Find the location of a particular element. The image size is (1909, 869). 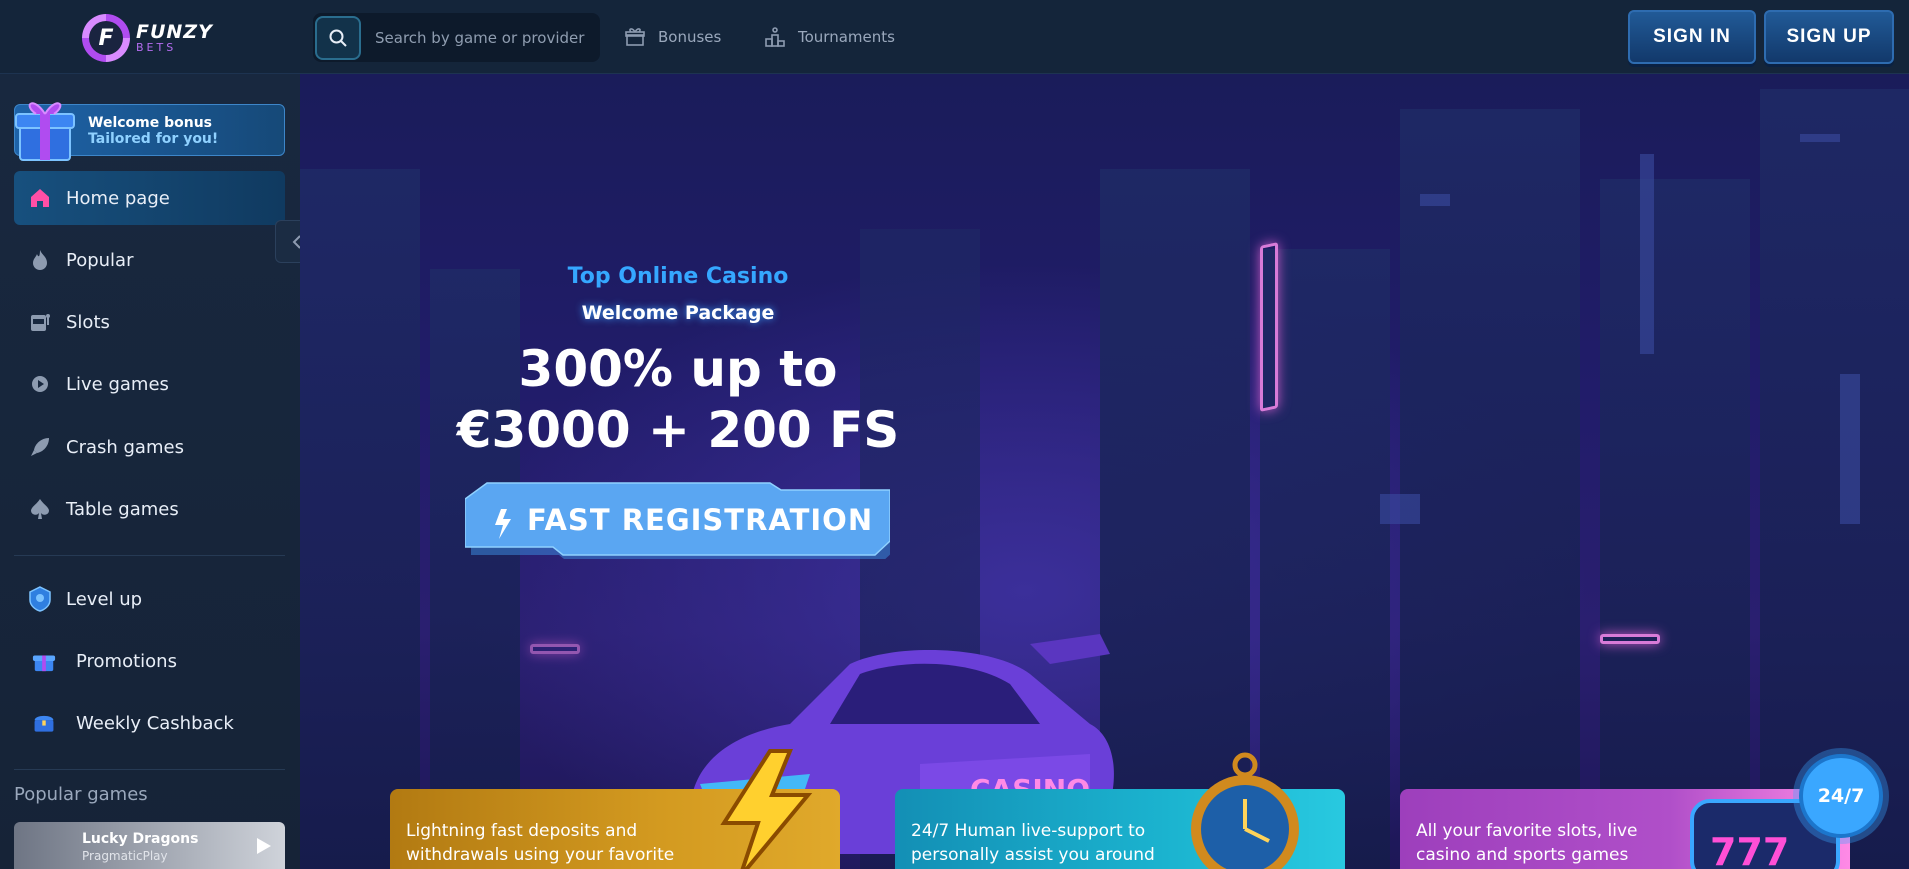

home-icon is located at coordinates (40, 198).